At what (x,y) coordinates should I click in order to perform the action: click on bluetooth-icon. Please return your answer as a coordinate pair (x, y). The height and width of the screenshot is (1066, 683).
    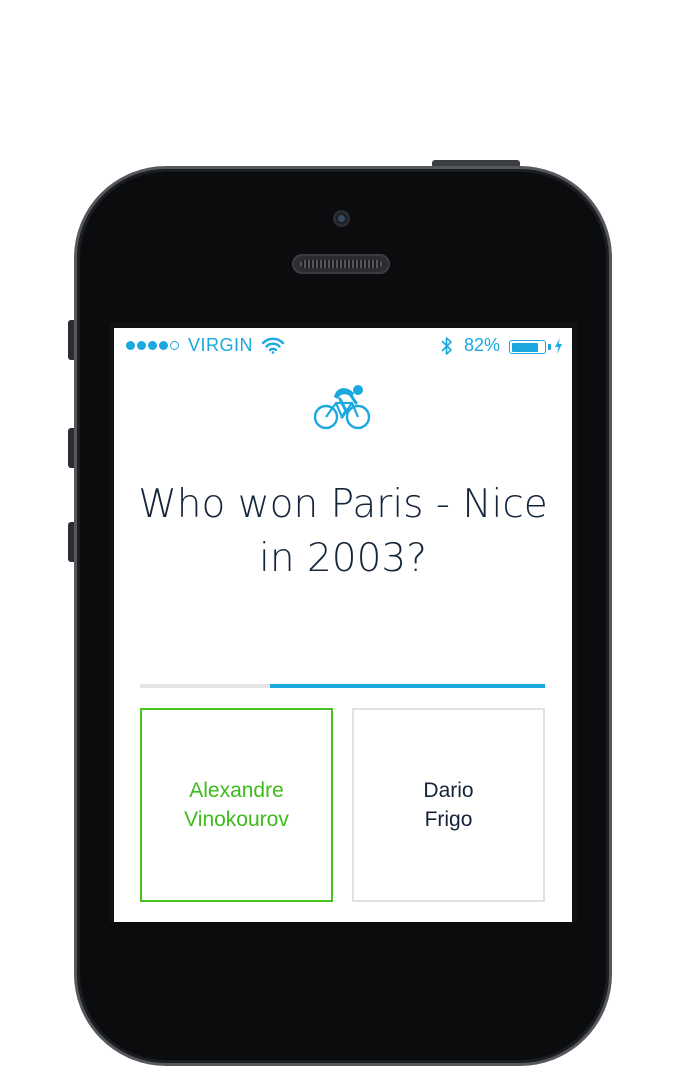
    Looking at the image, I should click on (446, 346).